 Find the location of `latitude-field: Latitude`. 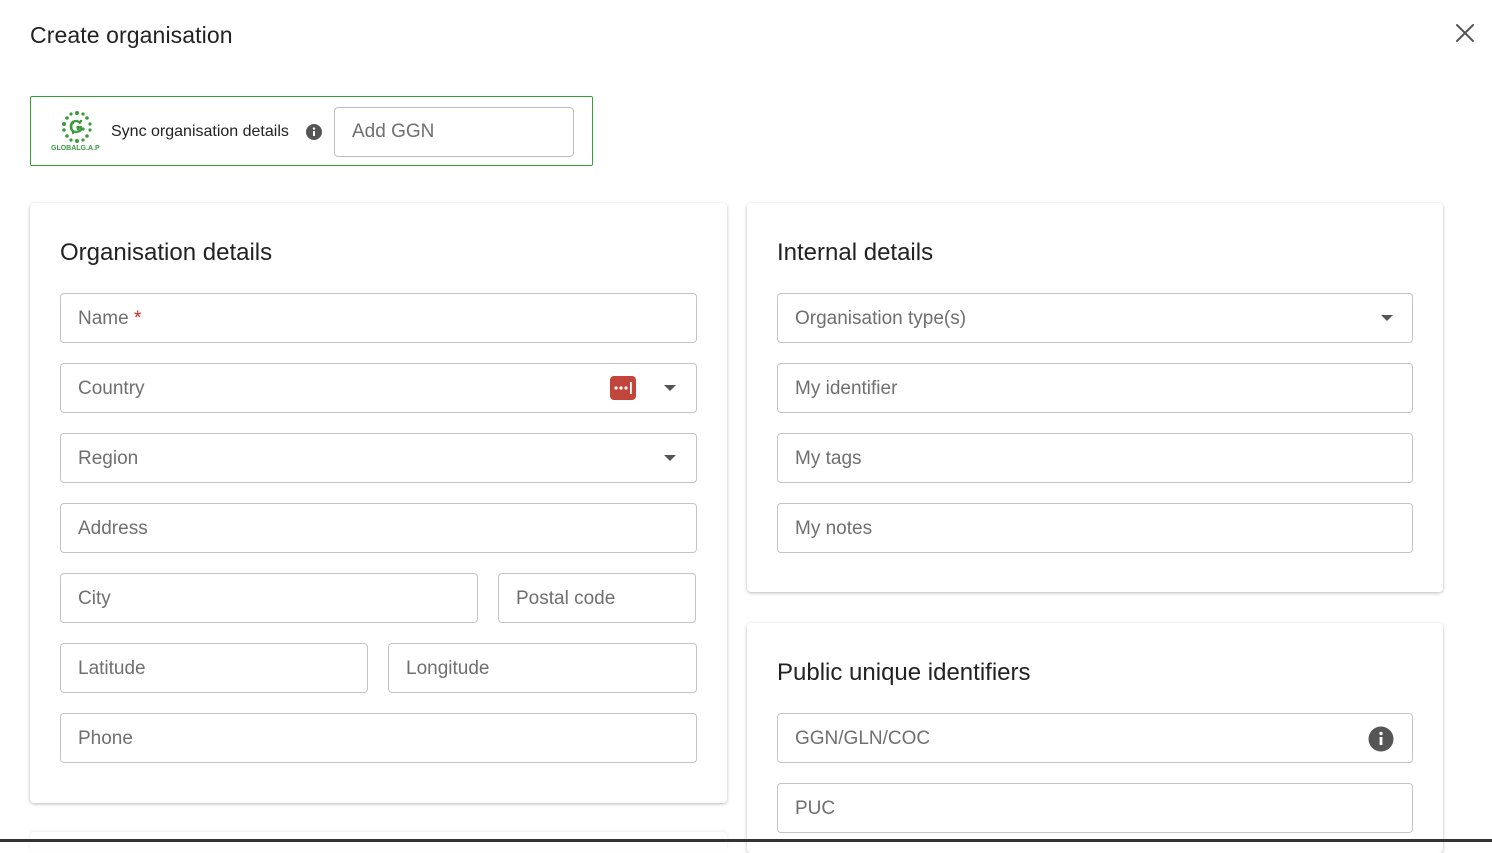

latitude-field: Latitude is located at coordinates (214, 668).